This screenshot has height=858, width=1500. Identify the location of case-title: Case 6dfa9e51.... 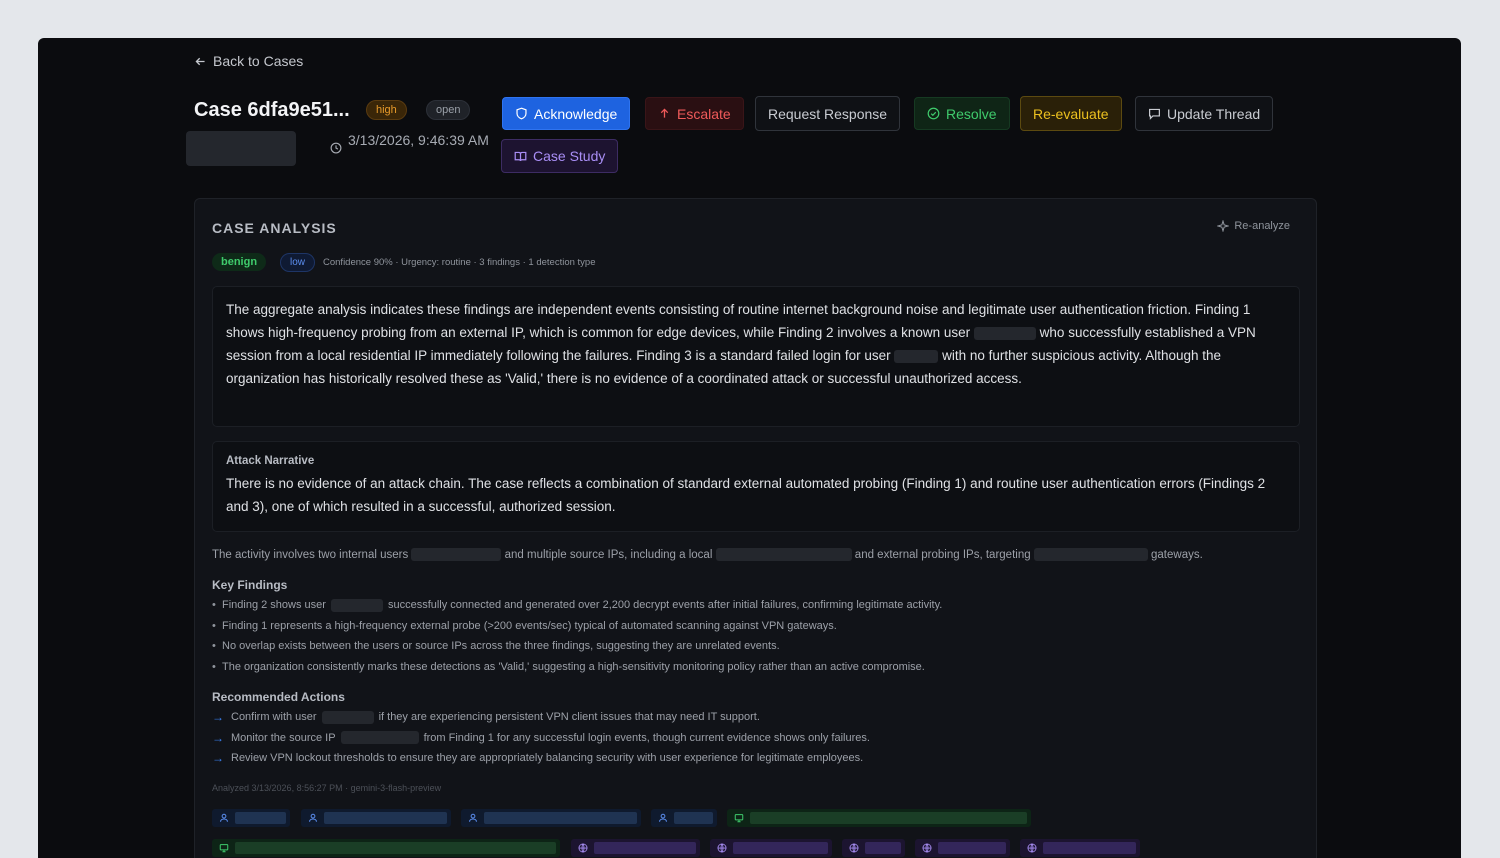
(272, 110).